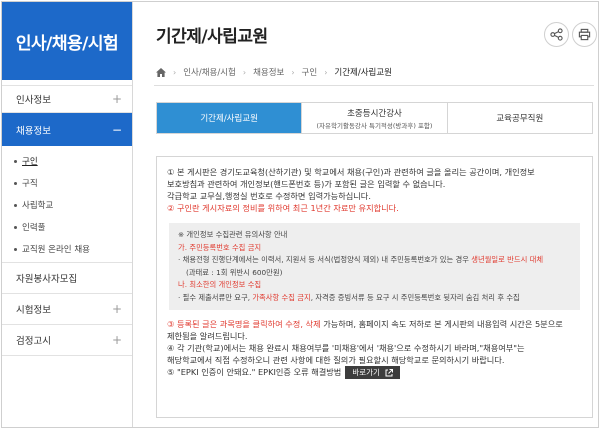  I want to click on share-button, so click(556, 34).